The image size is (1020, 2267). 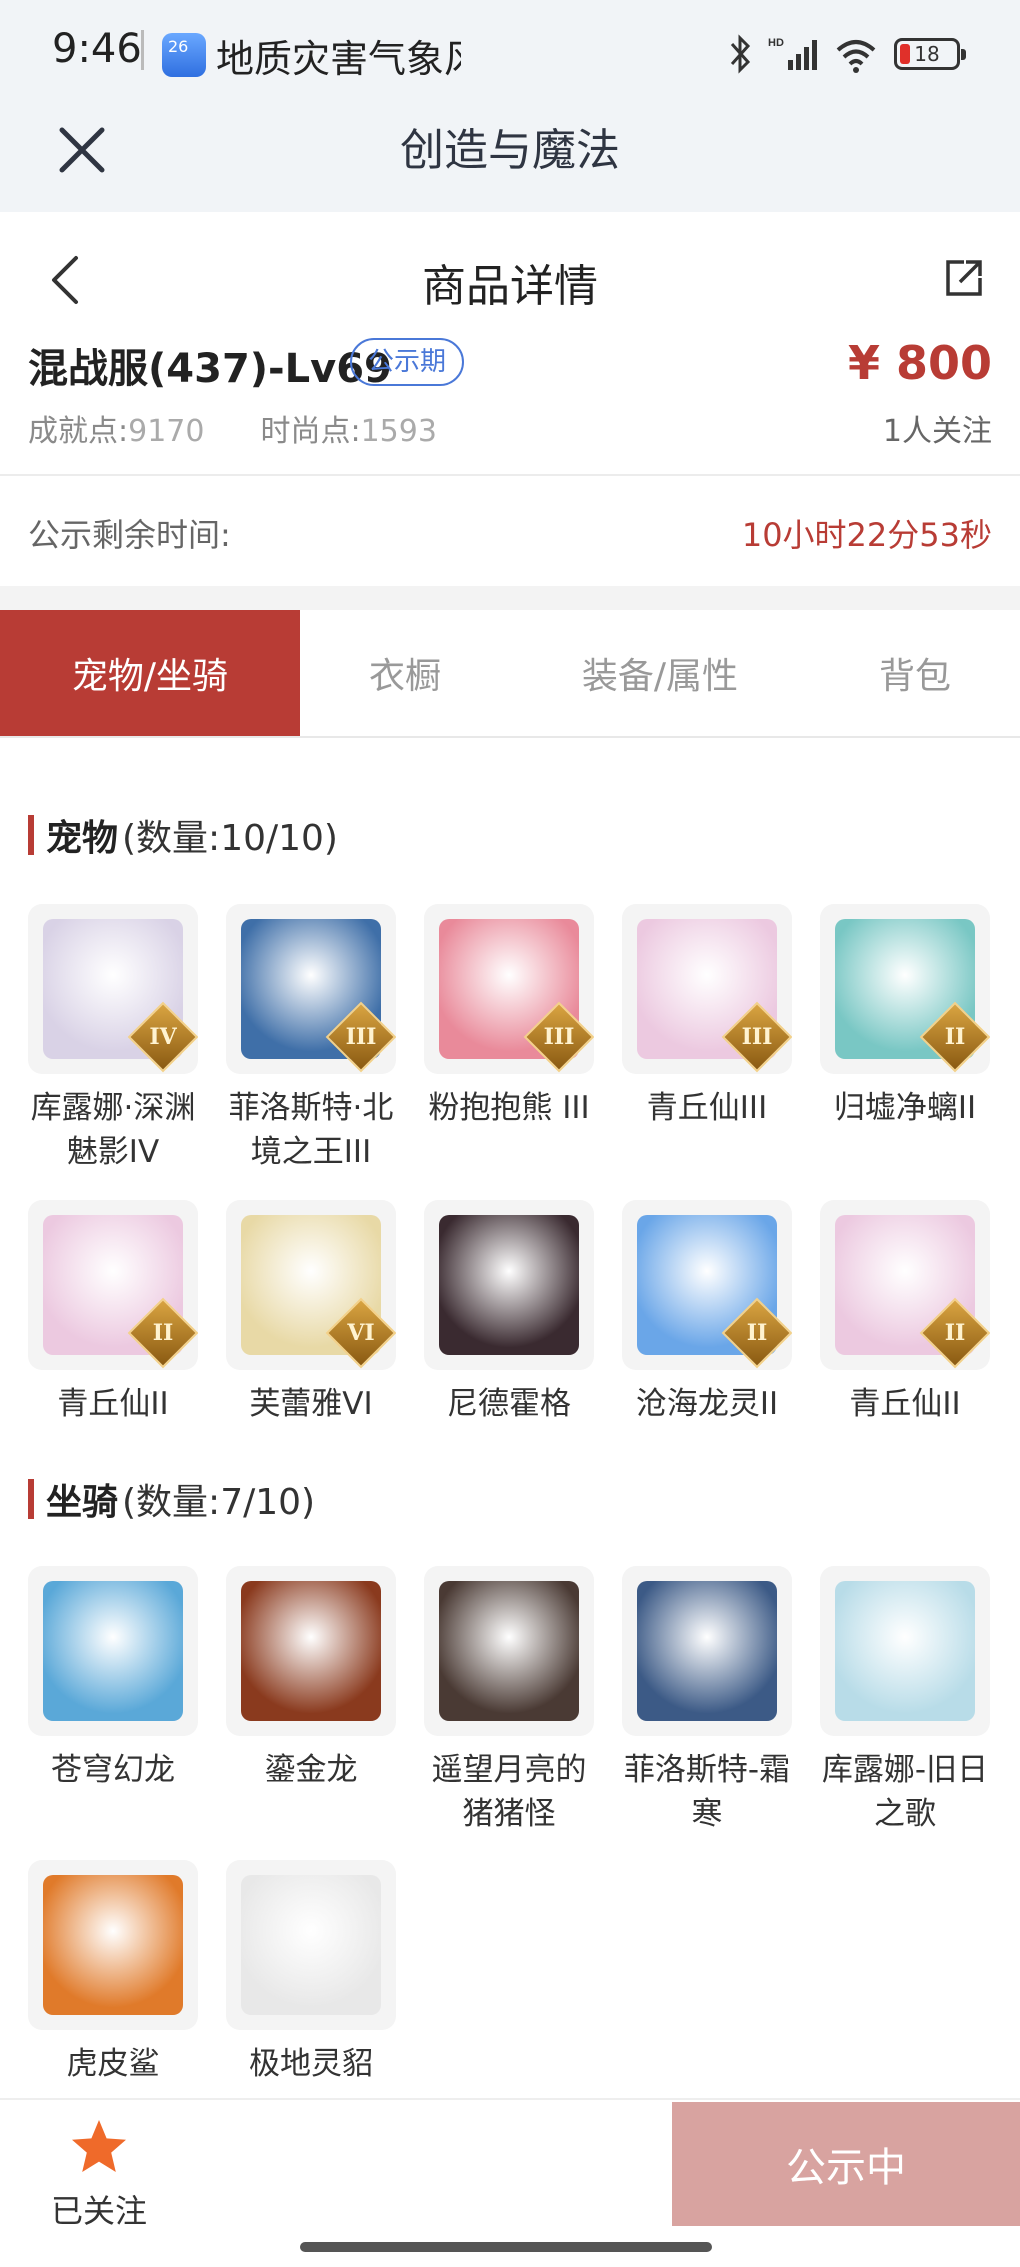 What do you see at coordinates (405, 673) in the screenshot?
I see `tab-wardrobe: 衣橱` at bounding box center [405, 673].